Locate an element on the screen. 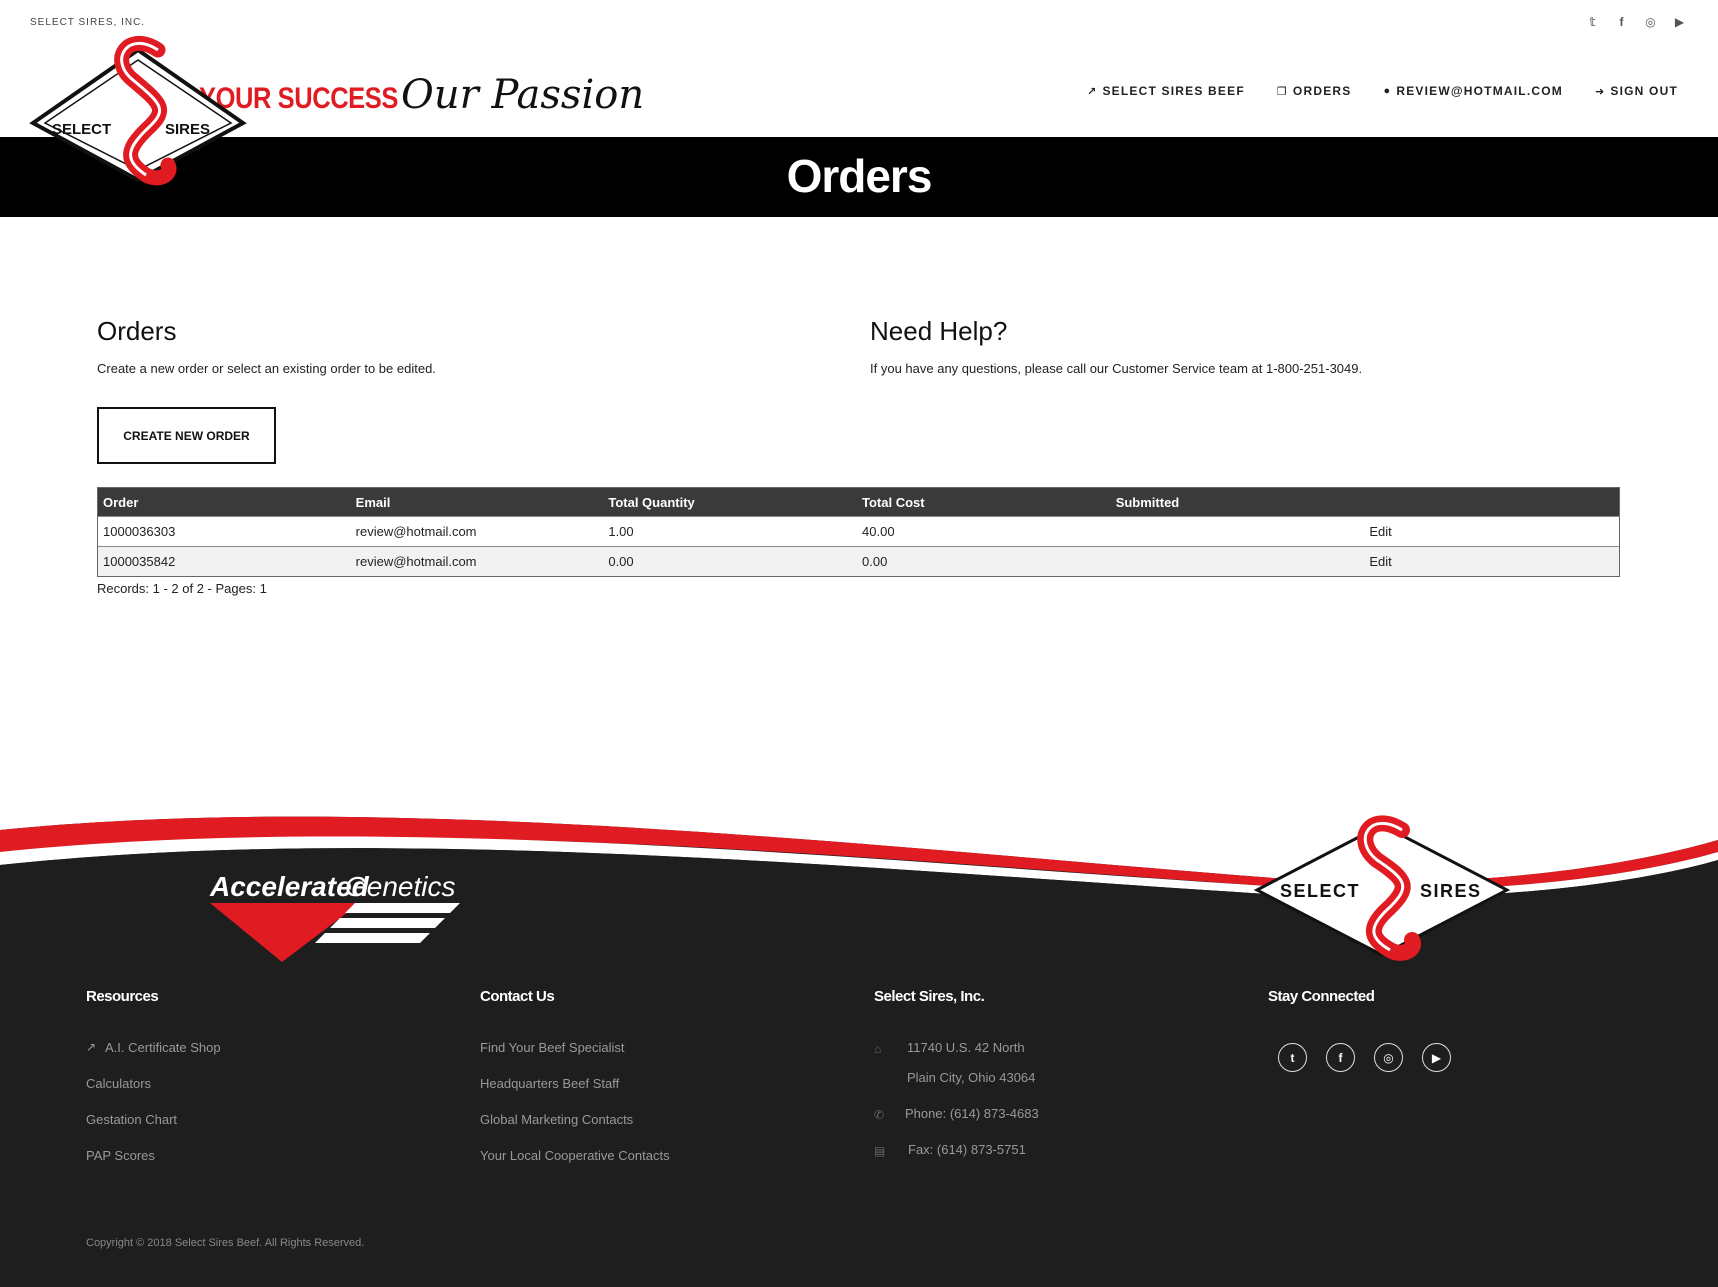 The width and height of the screenshot is (1718, 1287). tagline: YOUR SUCCESS Our Passion is located at coordinates (421, 95).